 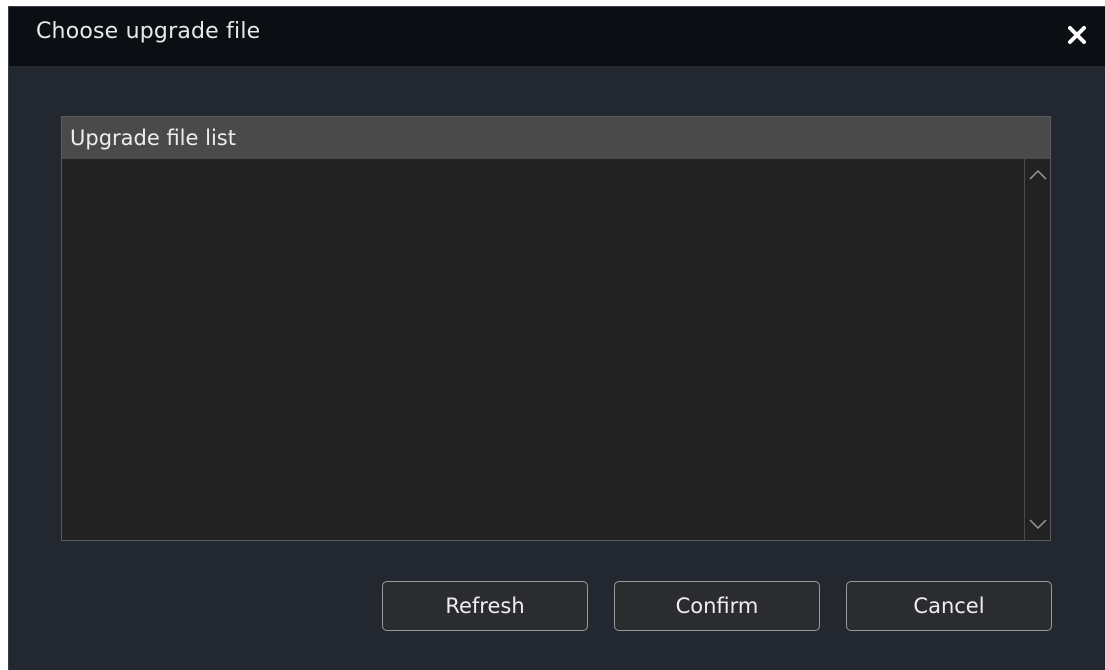 What do you see at coordinates (148, 31) in the screenshot?
I see `dialog-title: Choose upgrade file` at bounding box center [148, 31].